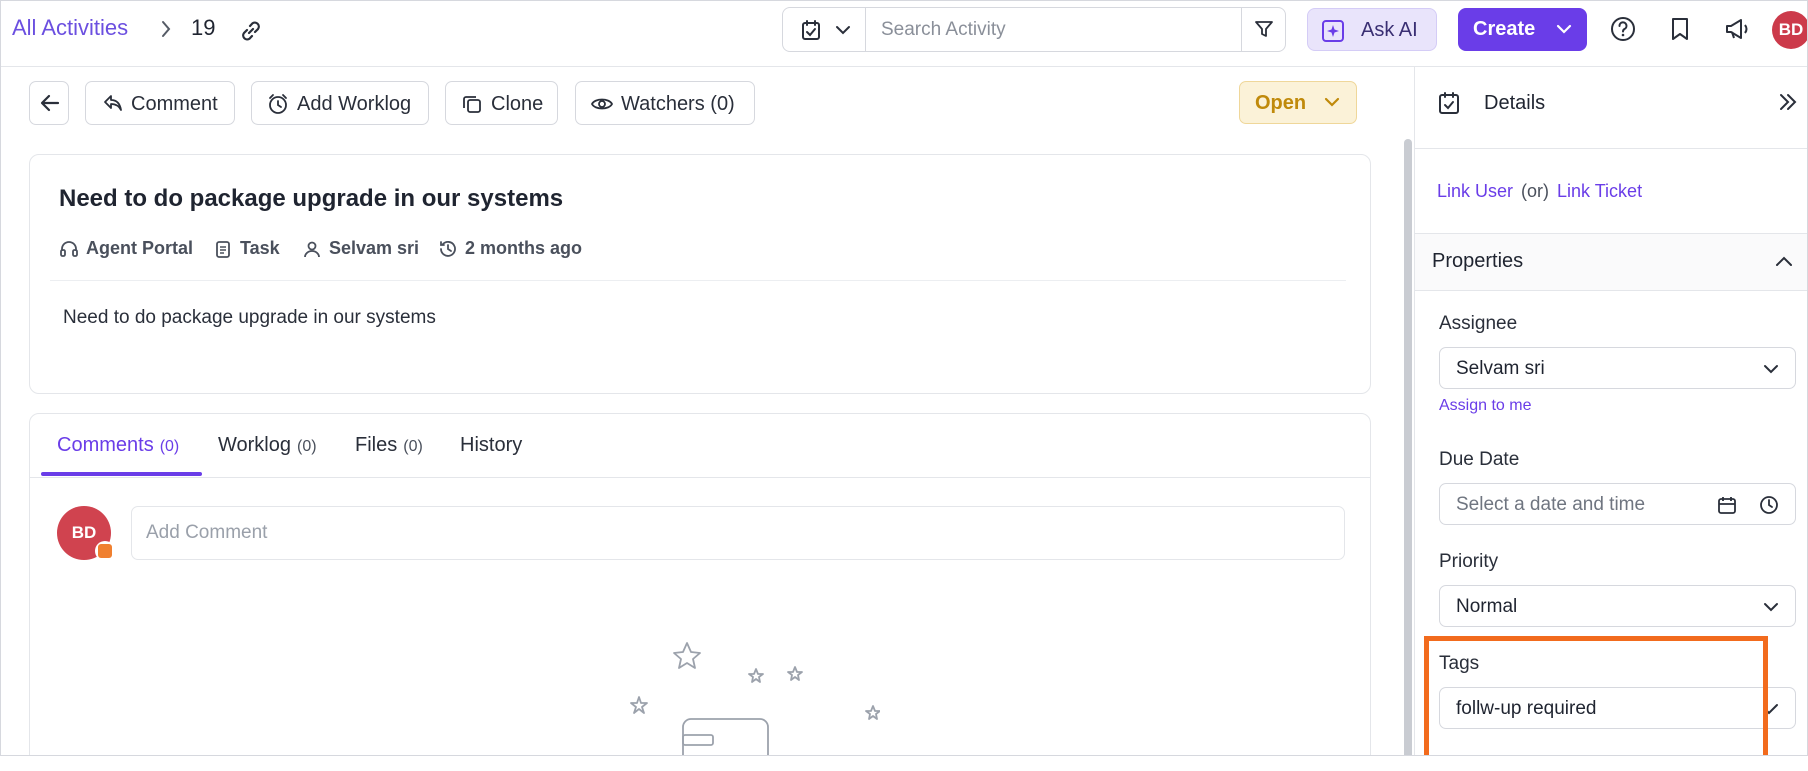  I want to click on eye-icon, so click(602, 104).